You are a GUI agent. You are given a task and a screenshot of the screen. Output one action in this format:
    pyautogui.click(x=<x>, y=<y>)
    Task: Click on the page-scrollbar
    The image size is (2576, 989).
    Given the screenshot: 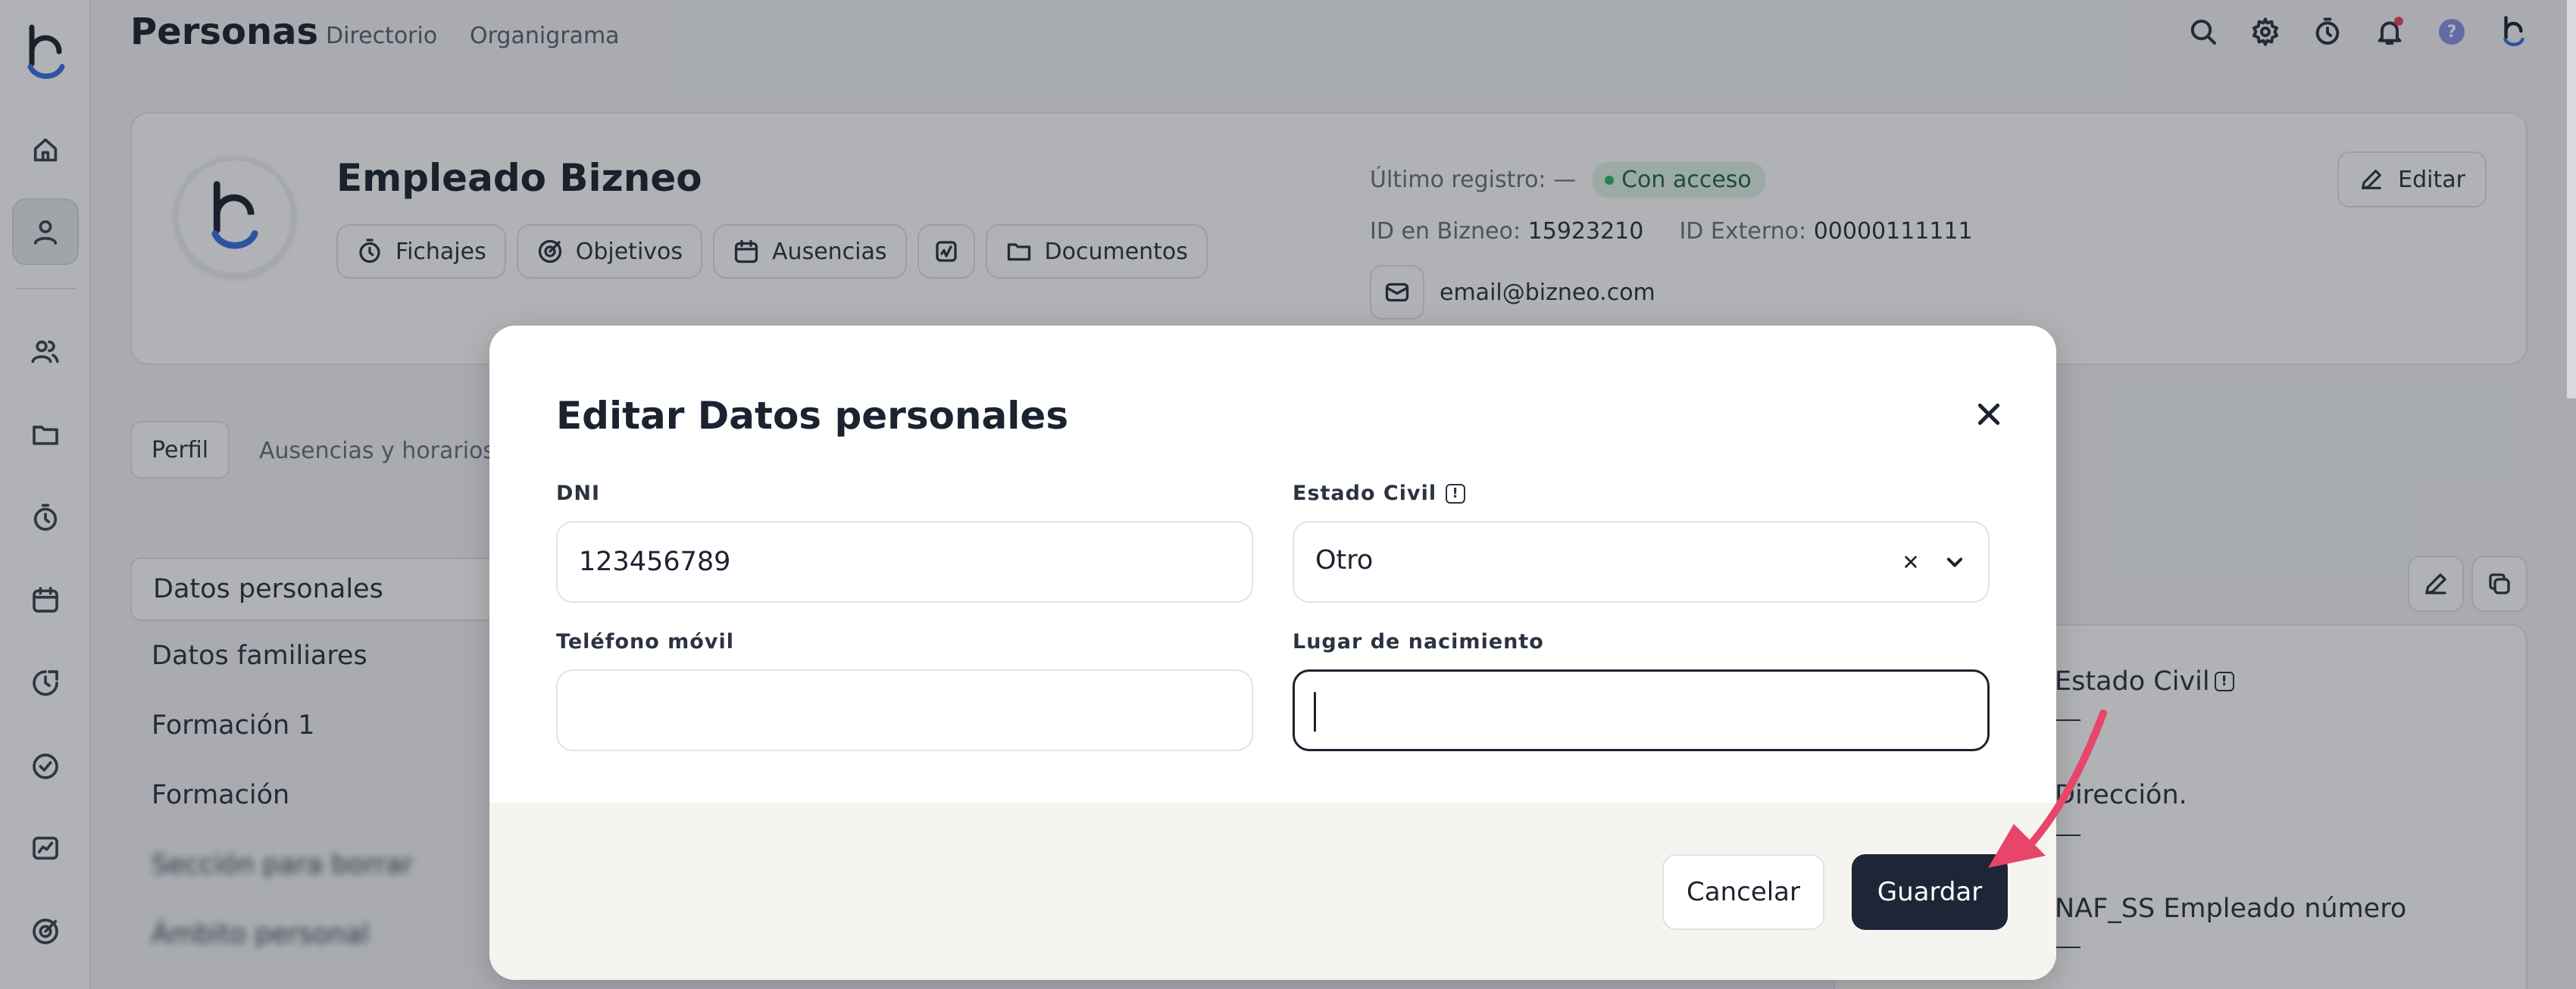 What is the action you would take?
    pyautogui.click(x=2571, y=199)
    